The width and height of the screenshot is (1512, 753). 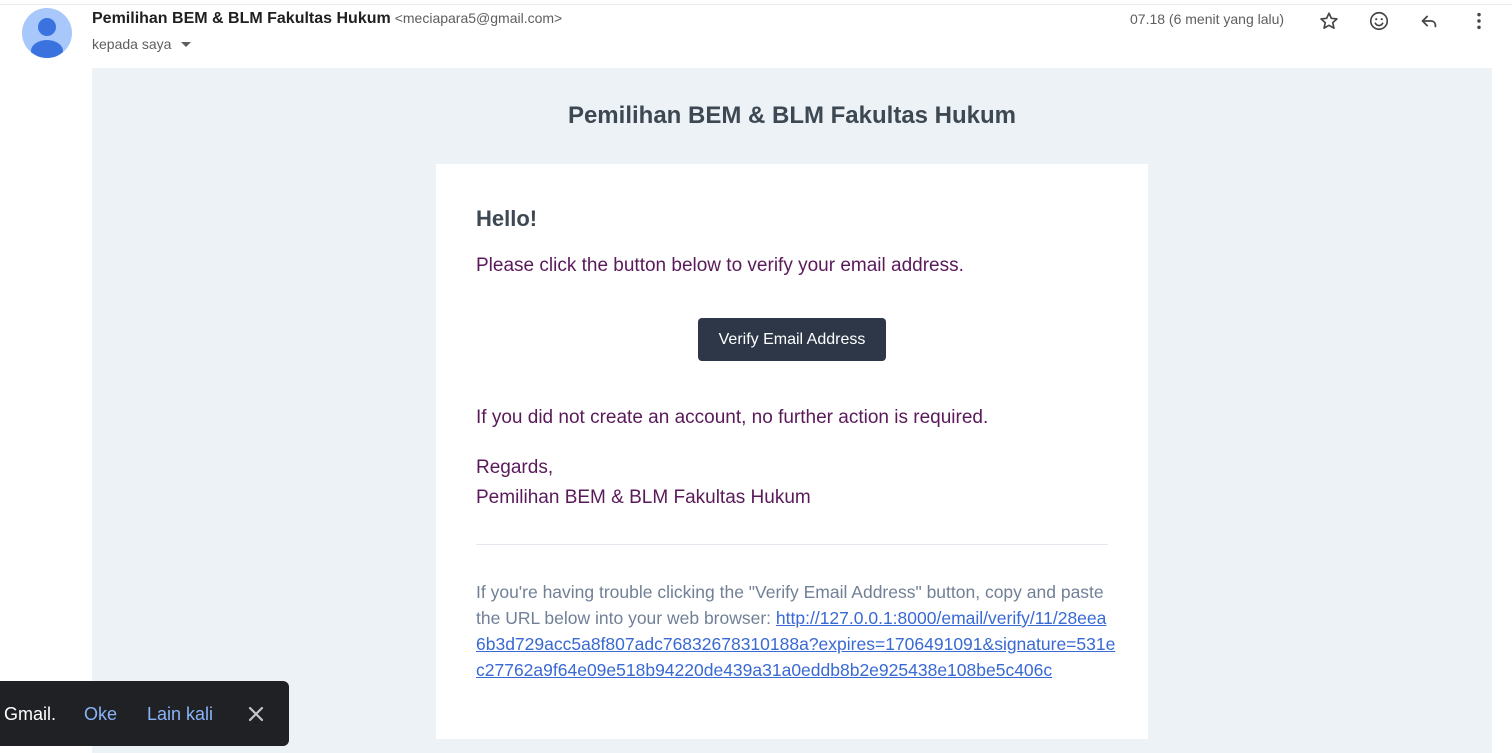 I want to click on star-button, so click(x=1329, y=21).